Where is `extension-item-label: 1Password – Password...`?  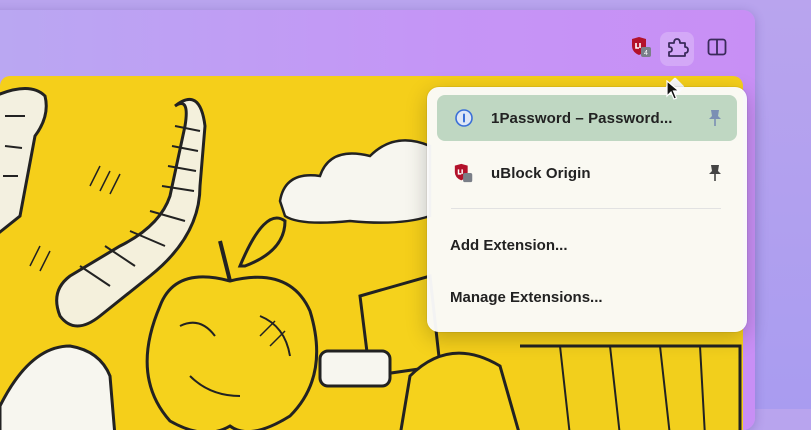
extension-item-label: 1Password – Password... is located at coordinates (582, 118).